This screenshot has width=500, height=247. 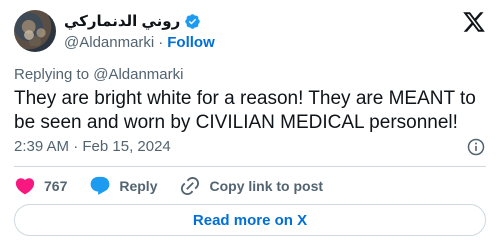 What do you see at coordinates (122, 21) in the screenshot?
I see `author-display-name: روني الدنماركي` at bounding box center [122, 21].